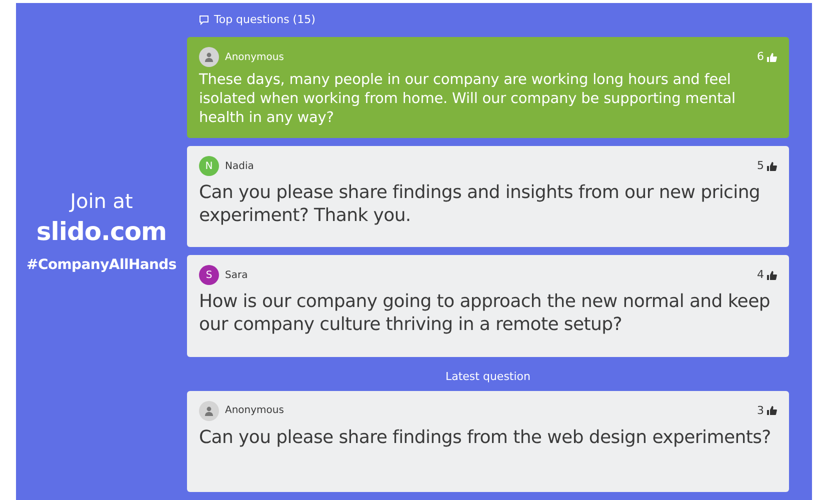 The image size is (817, 500). I want to click on join-prompt: Join at, so click(101, 201).